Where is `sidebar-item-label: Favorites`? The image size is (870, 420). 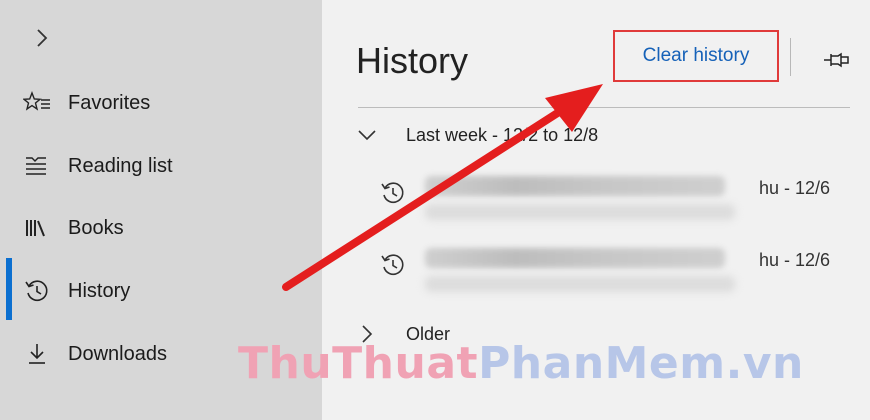 sidebar-item-label: Favorites is located at coordinates (109, 102).